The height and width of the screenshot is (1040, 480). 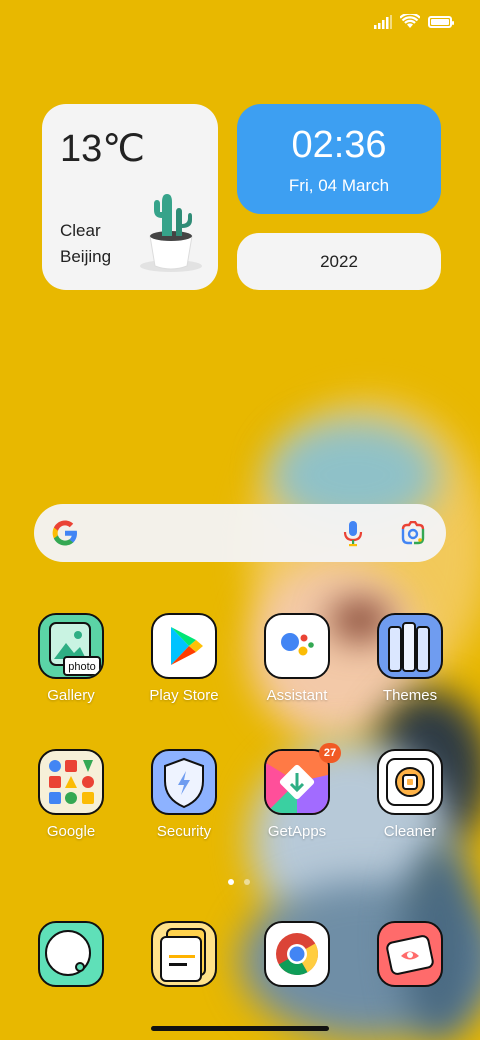 I want to click on app-security: Security, so click(x=184, y=794).